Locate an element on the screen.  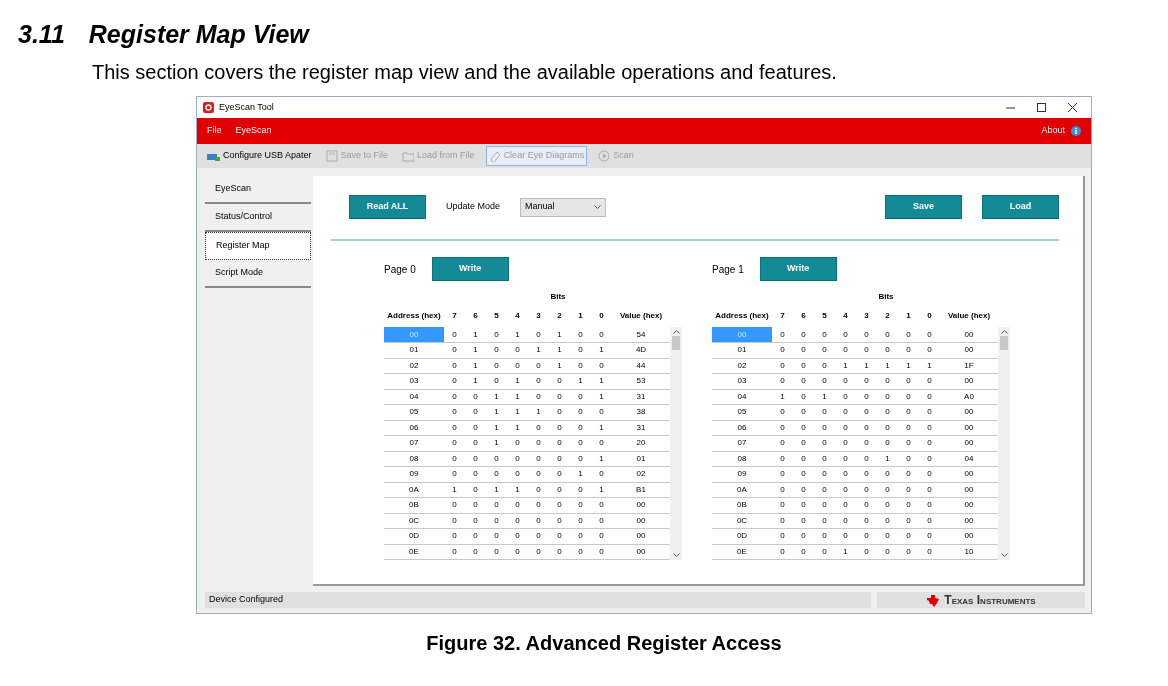
about-link: About is located at coordinates (1053, 131).